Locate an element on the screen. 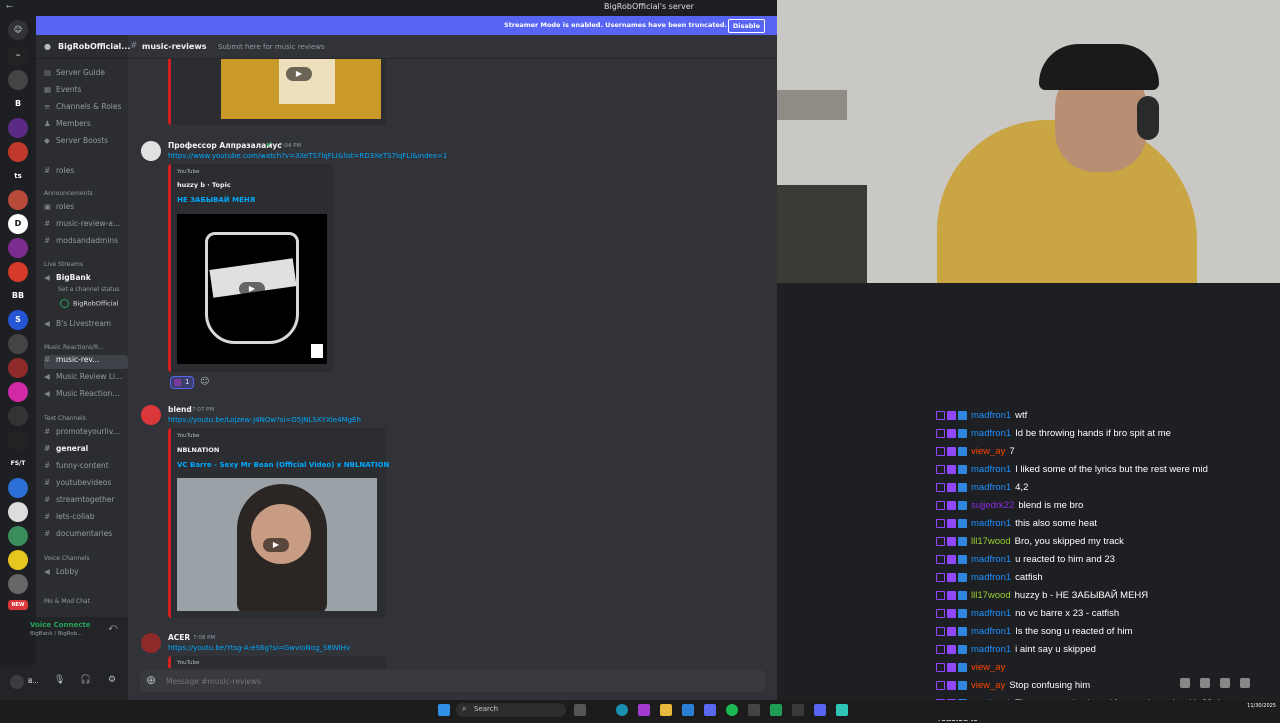 The width and height of the screenshot is (1280, 723). sidebar-item-modsandadmins: # modsandadmins is located at coordinates (86, 243).